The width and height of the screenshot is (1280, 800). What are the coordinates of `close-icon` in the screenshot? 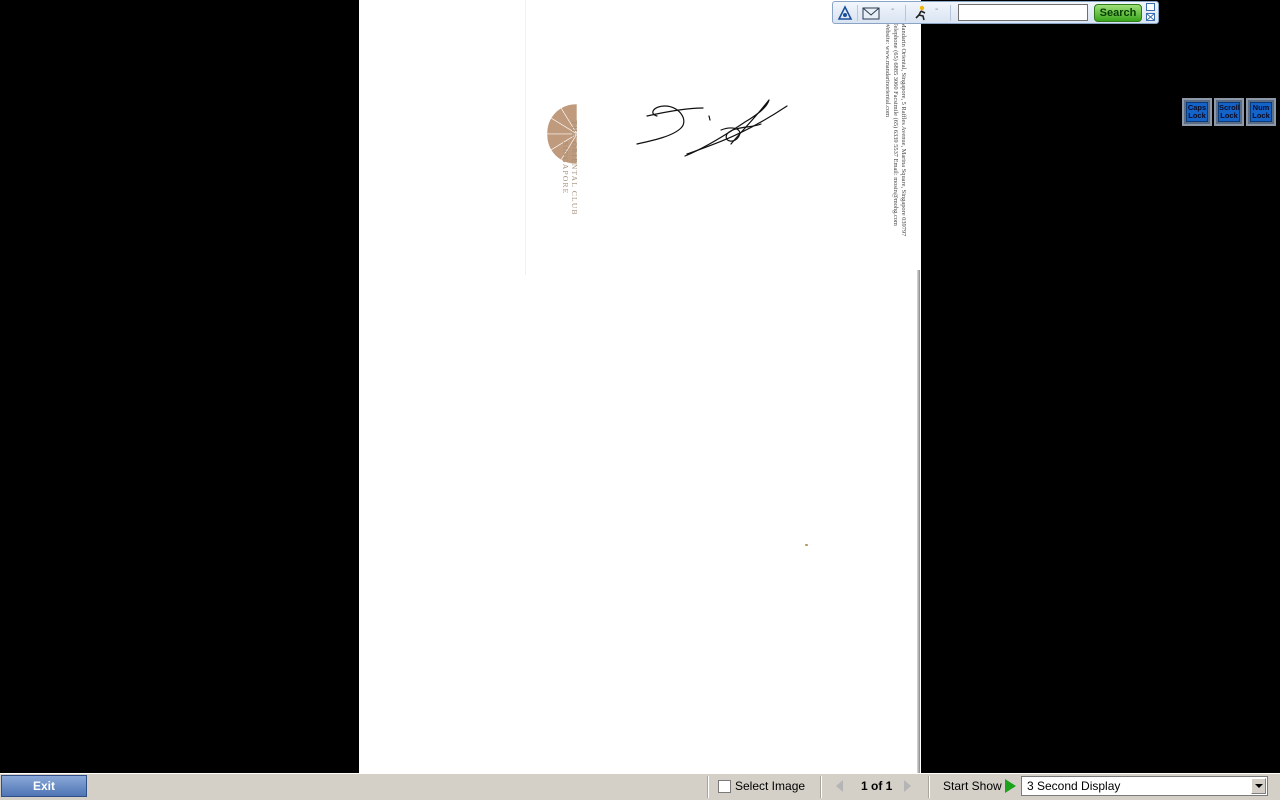 It's located at (1150, 17).